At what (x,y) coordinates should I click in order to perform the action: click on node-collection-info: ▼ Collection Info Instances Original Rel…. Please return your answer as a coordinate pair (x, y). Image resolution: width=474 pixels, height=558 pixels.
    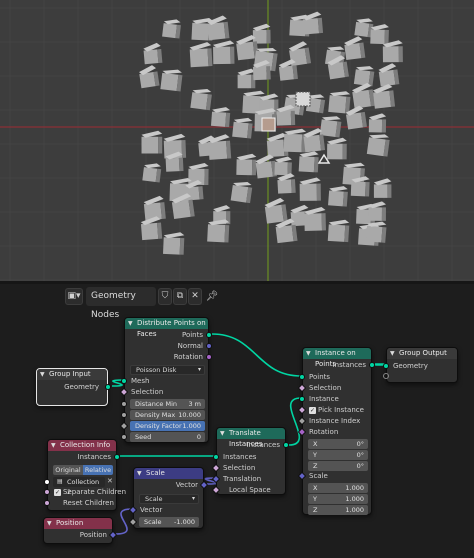
    Looking at the image, I should click on (85, 475).